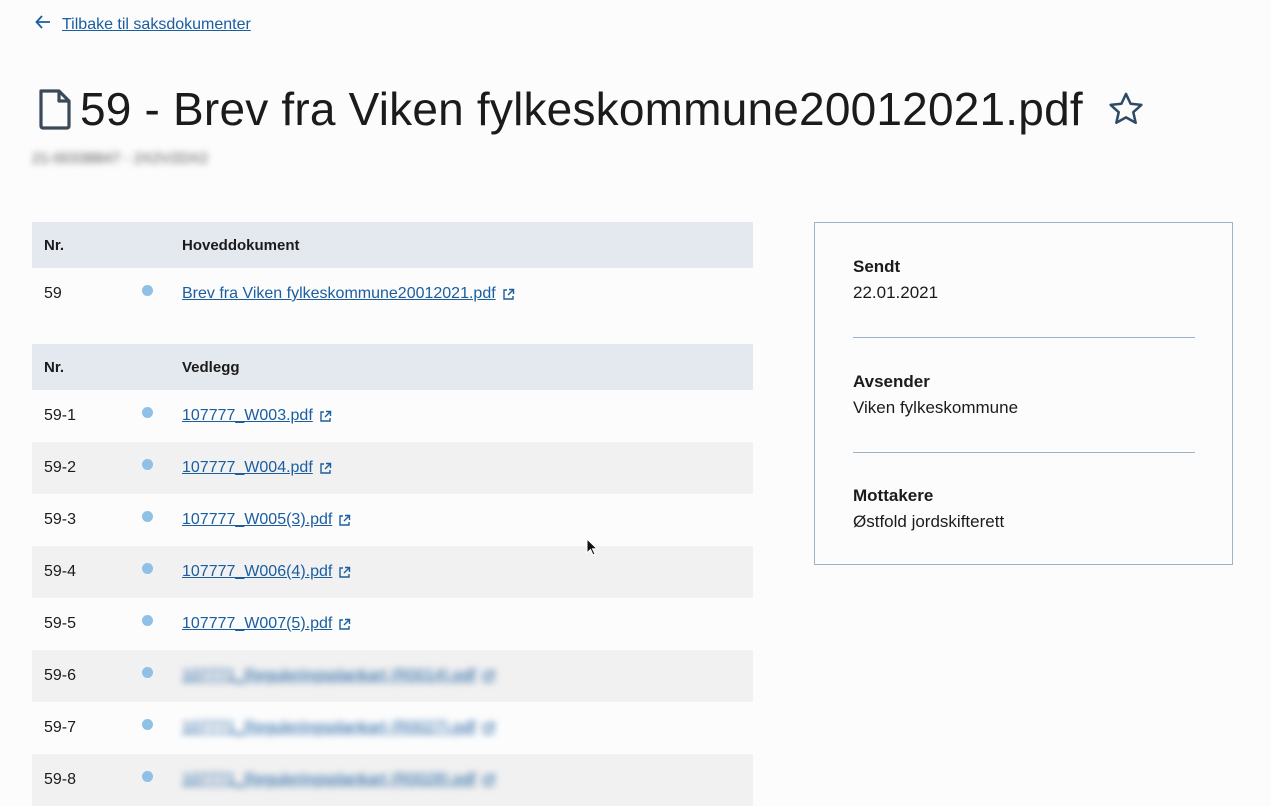 This screenshot has width=1271, height=806. What do you see at coordinates (592, 549) in the screenshot?
I see `mouse-pointer-icon` at bounding box center [592, 549].